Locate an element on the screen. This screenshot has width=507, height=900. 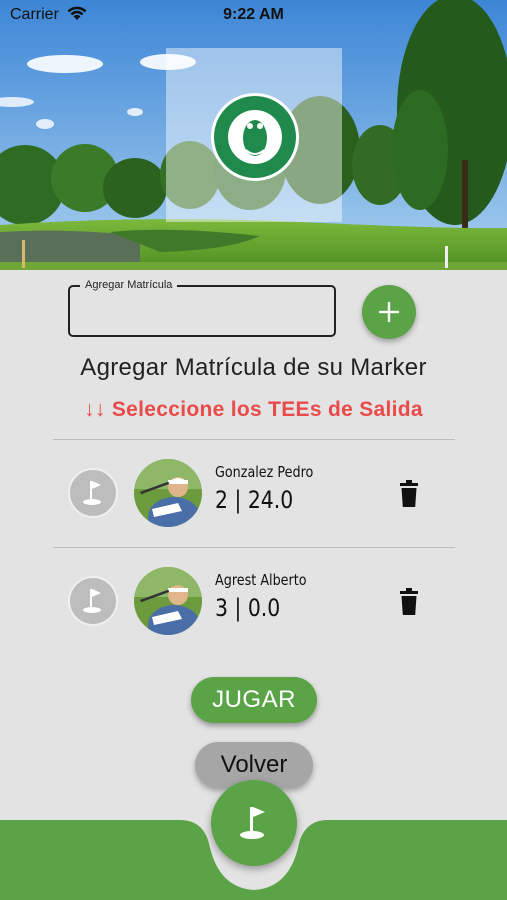
player-stats: 2 | 24.0 is located at coordinates (254, 500).